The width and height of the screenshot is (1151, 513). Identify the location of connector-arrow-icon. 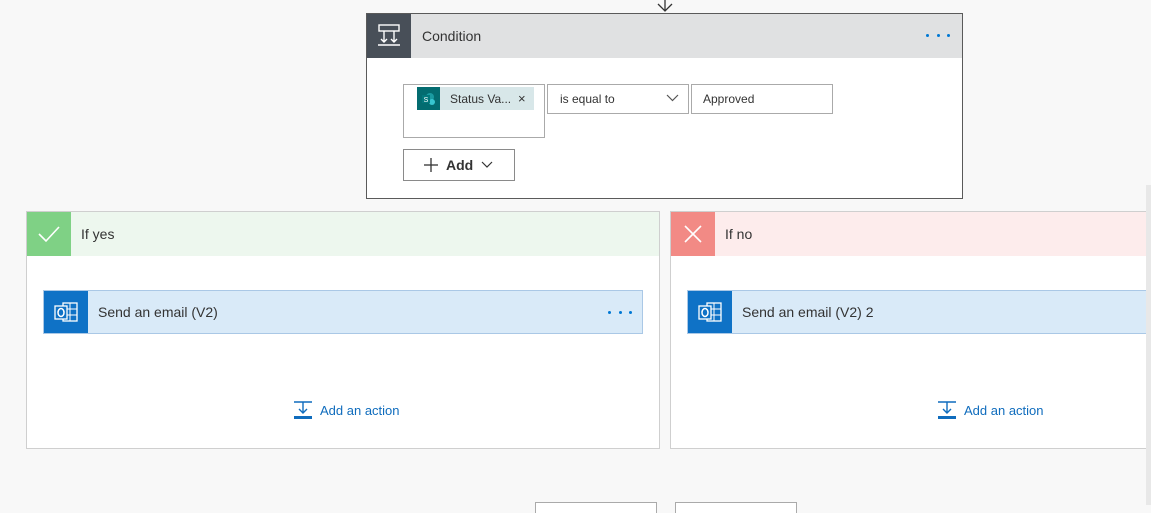
(665, 6).